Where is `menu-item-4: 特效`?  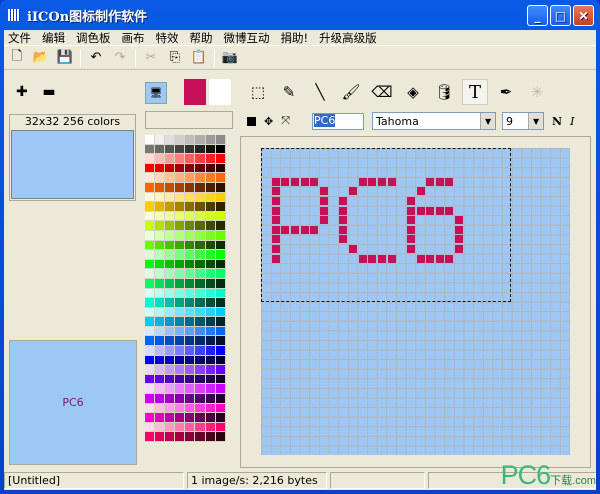 menu-item-4: 特效 is located at coordinates (167, 38).